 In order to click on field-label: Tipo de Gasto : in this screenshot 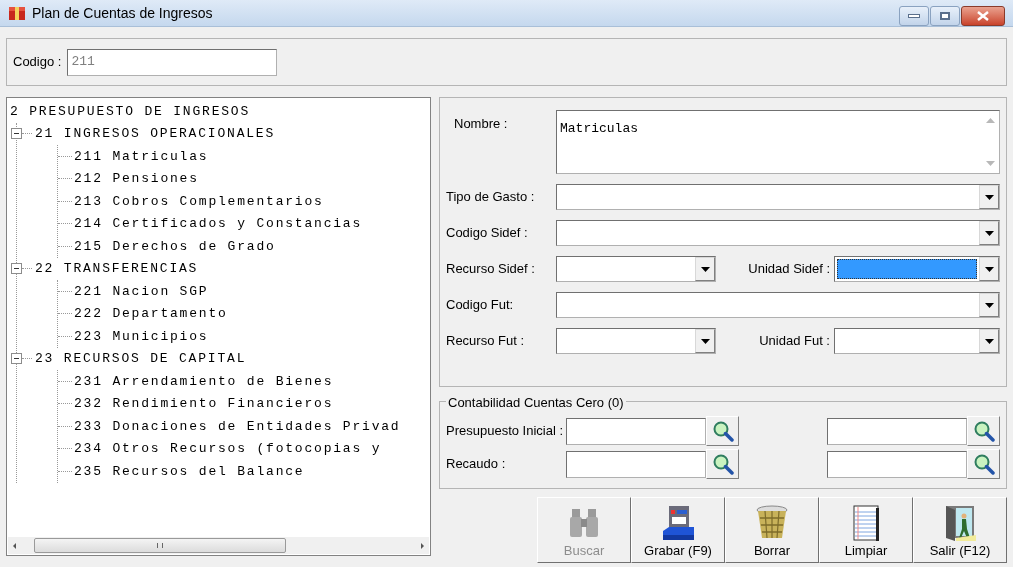, I will do `click(491, 197)`.